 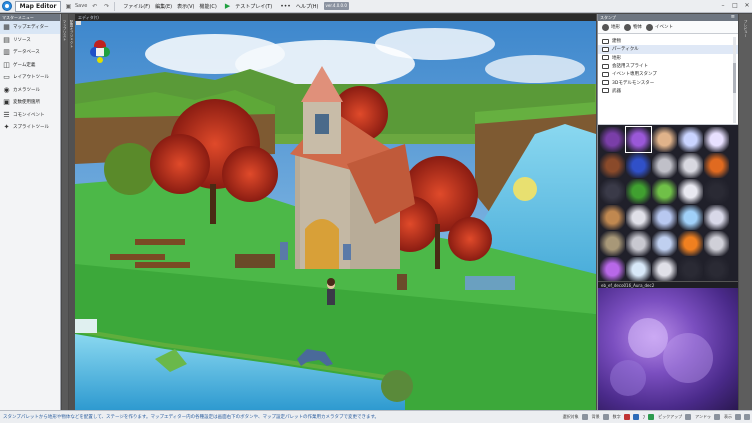 I want to click on status-controls: 選択対象 背景 数字 7 ピックアップ アンドゥ 表示, so click(x=654, y=417).